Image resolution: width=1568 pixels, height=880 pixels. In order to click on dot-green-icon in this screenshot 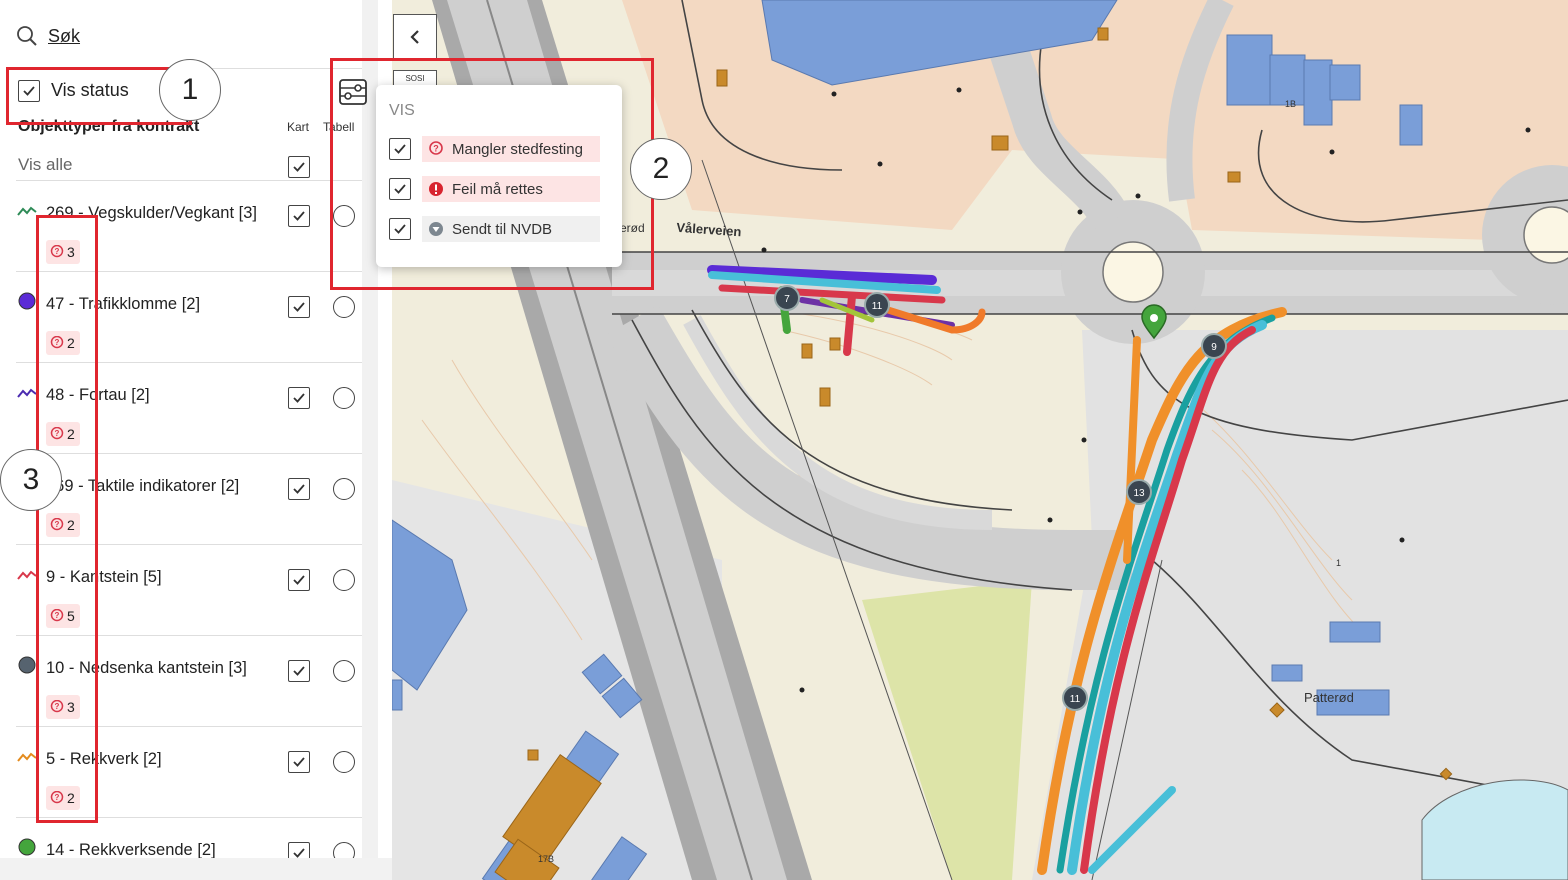, I will do `click(27, 847)`.